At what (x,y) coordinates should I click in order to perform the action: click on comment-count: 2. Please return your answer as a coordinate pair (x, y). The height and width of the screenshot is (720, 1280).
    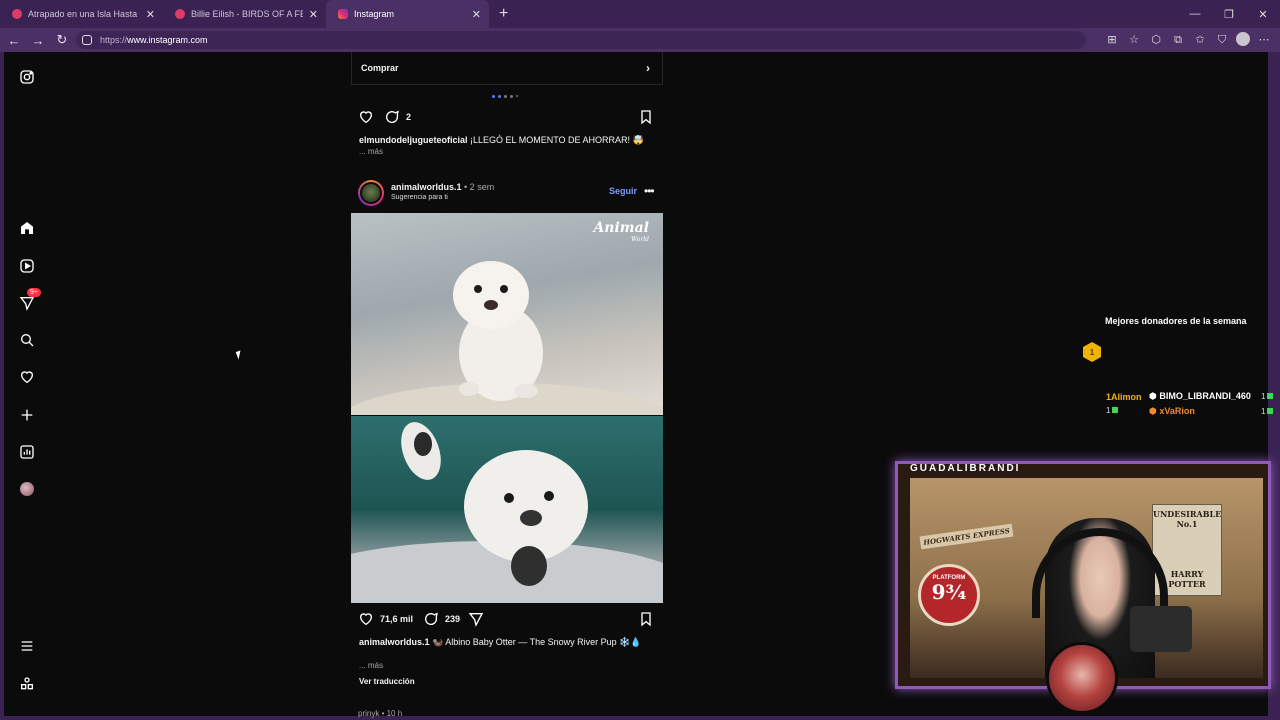
    Looking at the image, I should click on (409, 117).